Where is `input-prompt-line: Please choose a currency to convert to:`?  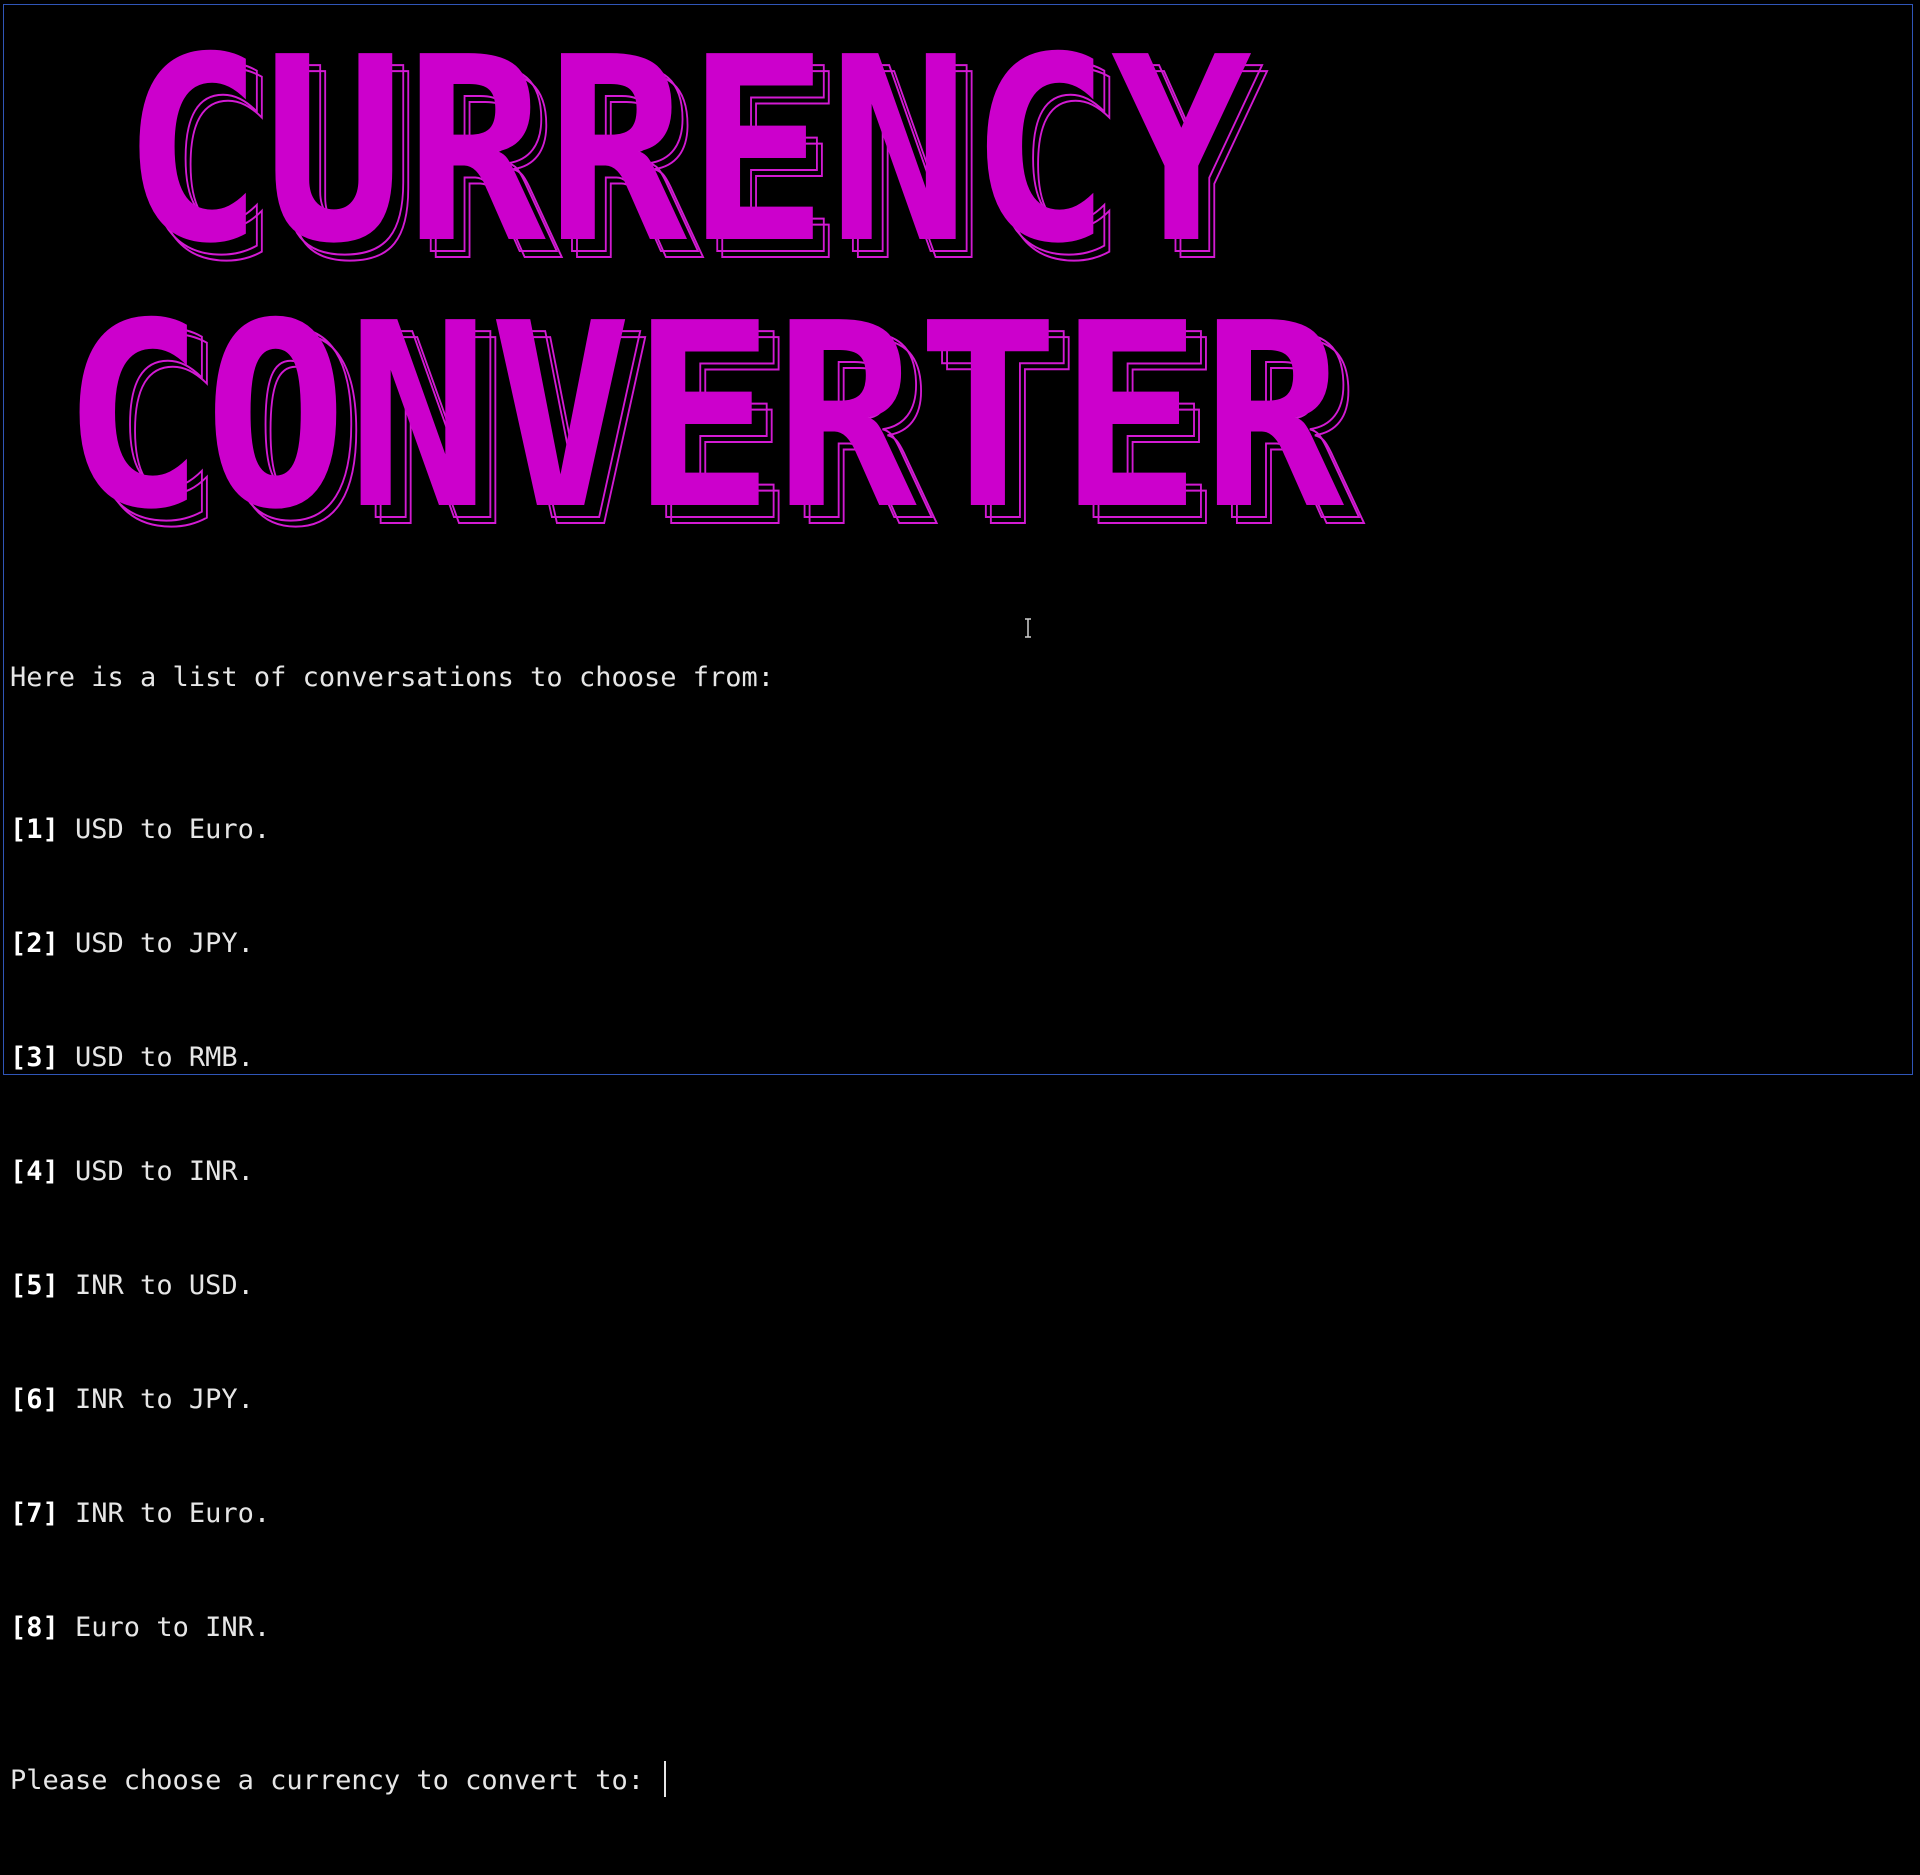
input-prompt-line: Please choose a currency to convert to: is located at coordinates (392, 1780).